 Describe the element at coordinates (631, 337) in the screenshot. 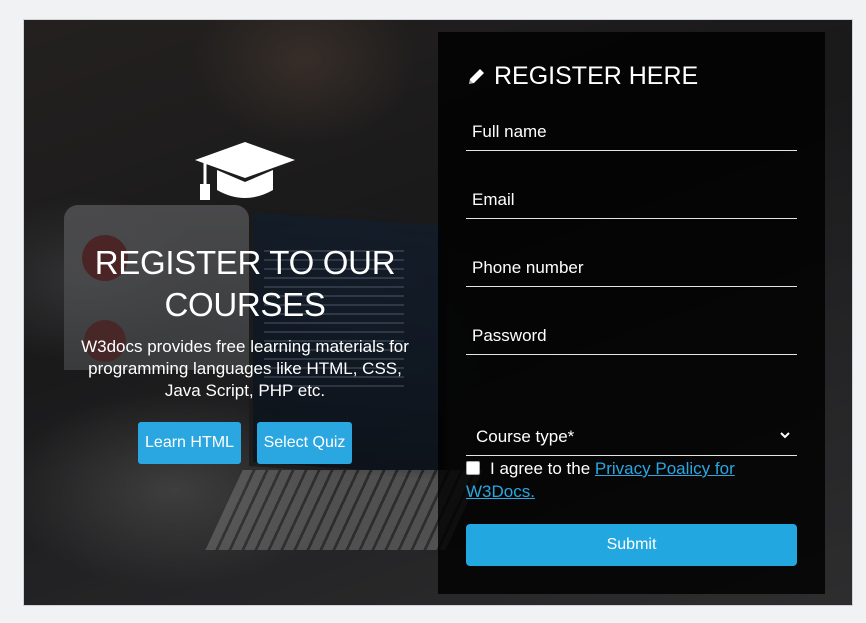

I see `password-field: Password` at that location.